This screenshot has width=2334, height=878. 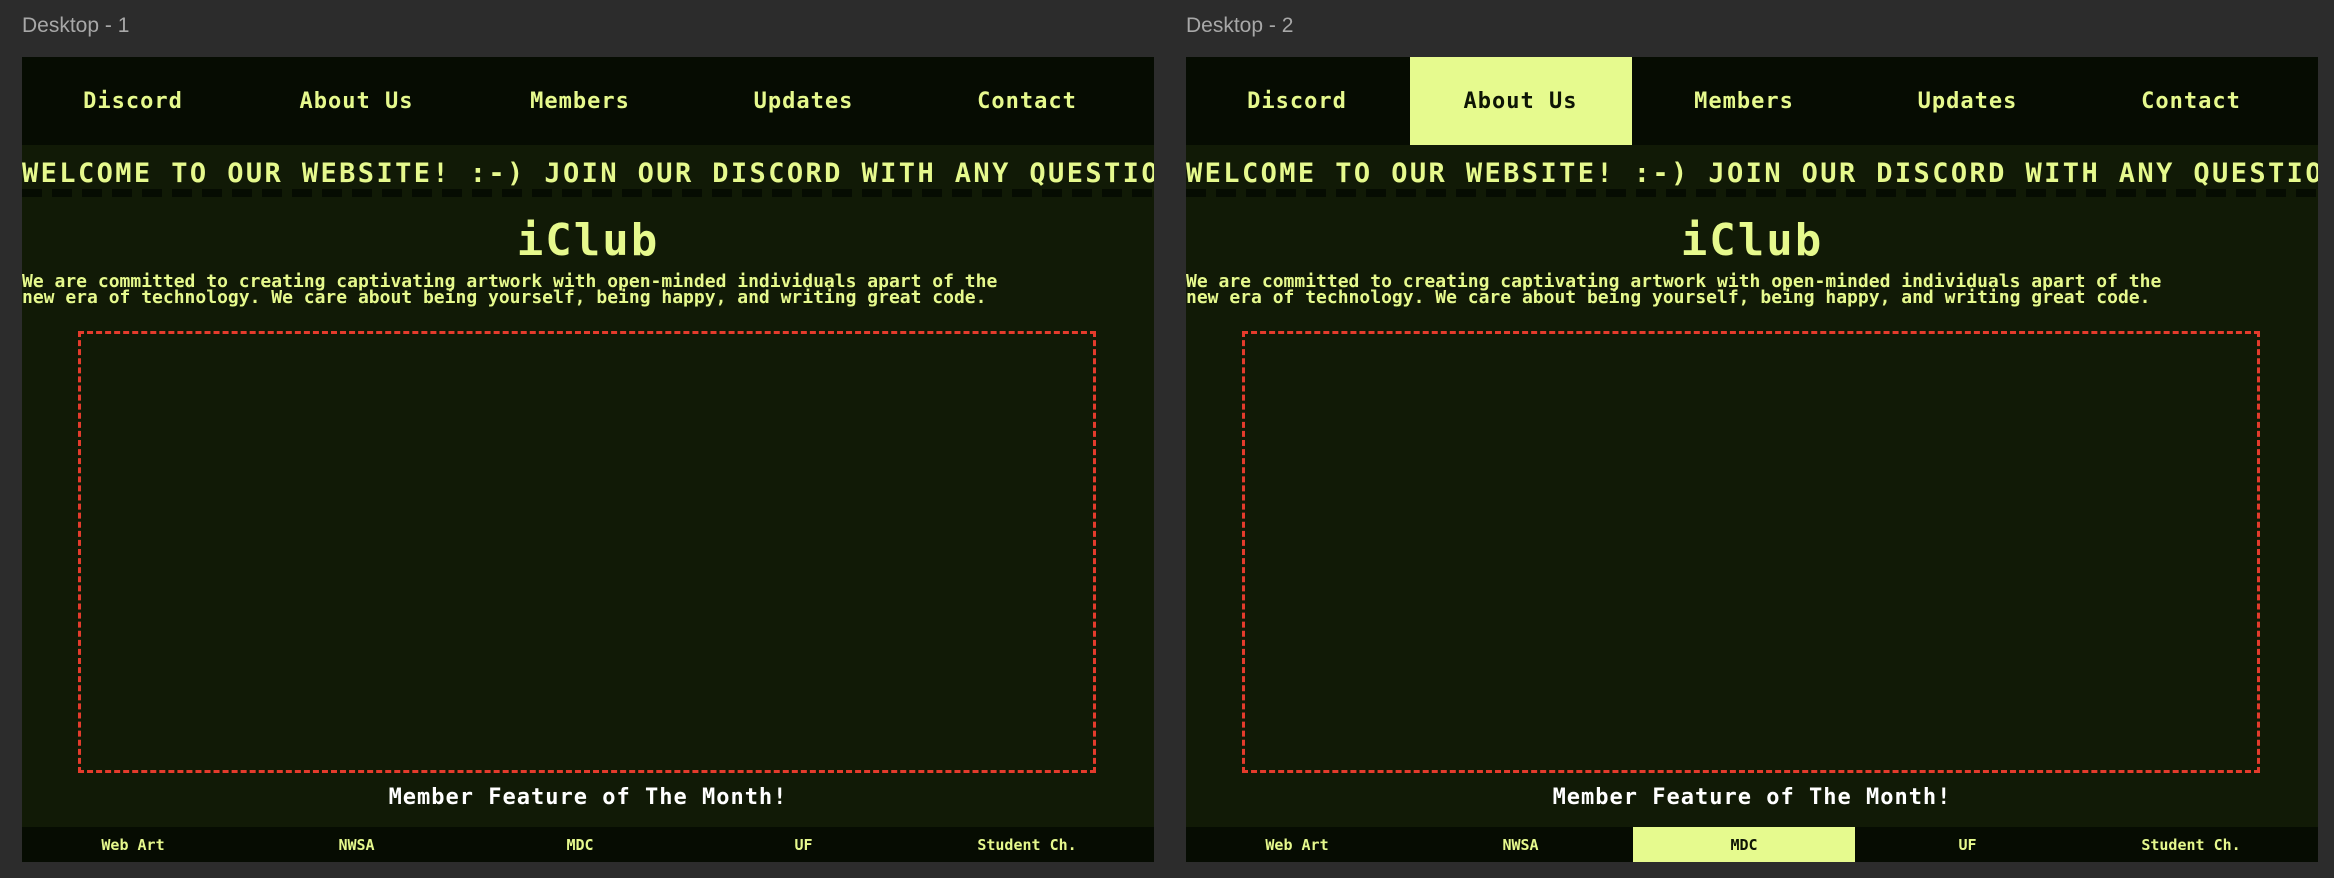 What do you see at coordinates (1240, 25) in the screenshot?
I see `frame-label-desktop-2: Desktop - 2` at bounding box center [1240, 25].